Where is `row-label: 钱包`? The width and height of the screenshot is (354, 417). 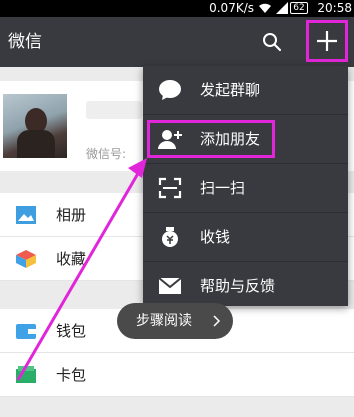
row-label: 钱包 is located at coordinates (71, 331).